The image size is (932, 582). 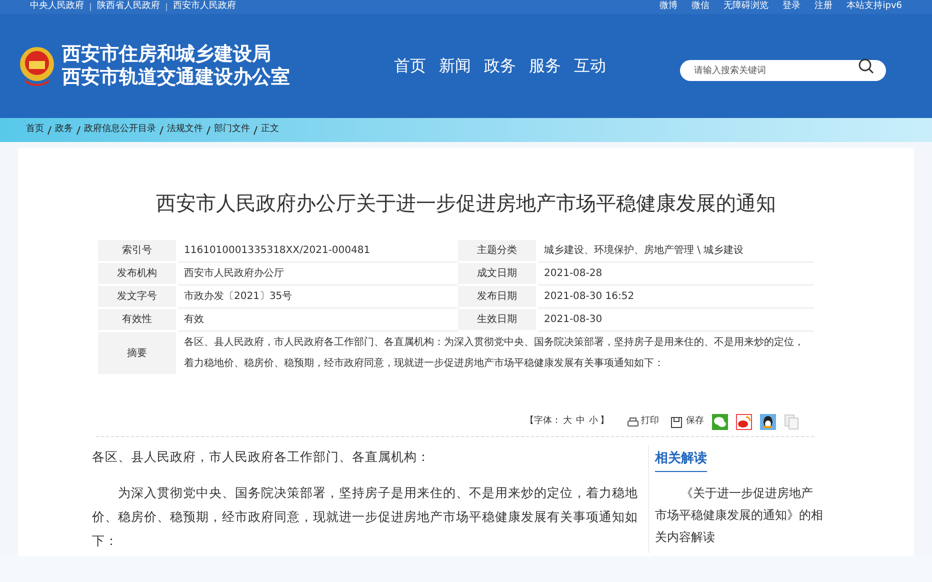 I want to click on emblem-icon, so click(x=37, y=66).